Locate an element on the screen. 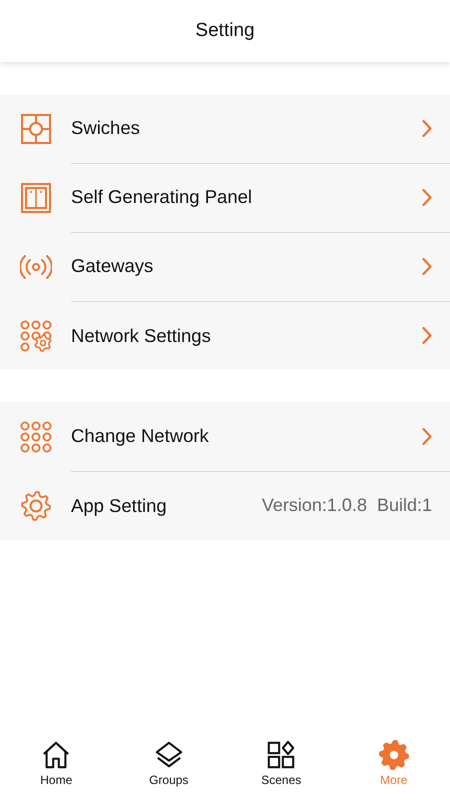 The height and width of the screenshot is (800, 450). dots-gear-icon is located at coordinates (36, 336).